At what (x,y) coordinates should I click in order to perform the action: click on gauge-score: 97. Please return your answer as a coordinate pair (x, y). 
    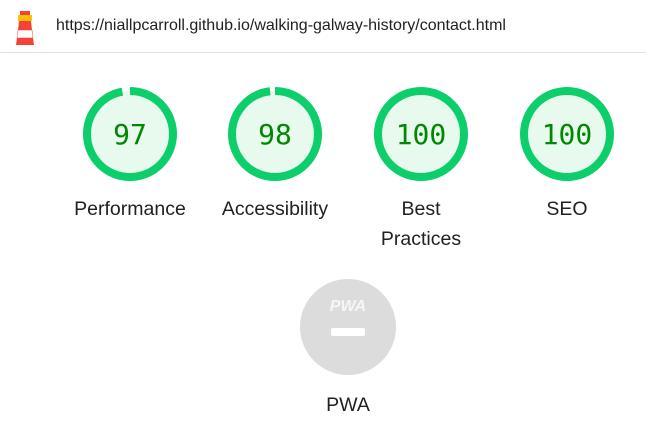
    Looking at the image, I should click on (130, 134).